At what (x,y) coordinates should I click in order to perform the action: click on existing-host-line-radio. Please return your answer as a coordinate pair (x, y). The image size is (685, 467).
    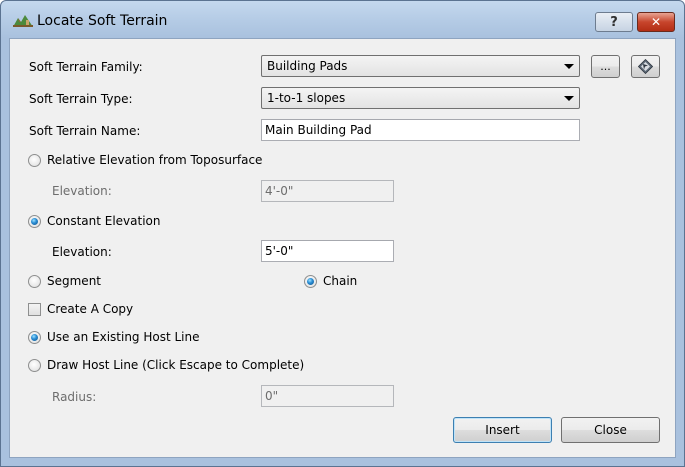
    Looking at the image, I should click on (34, 337).